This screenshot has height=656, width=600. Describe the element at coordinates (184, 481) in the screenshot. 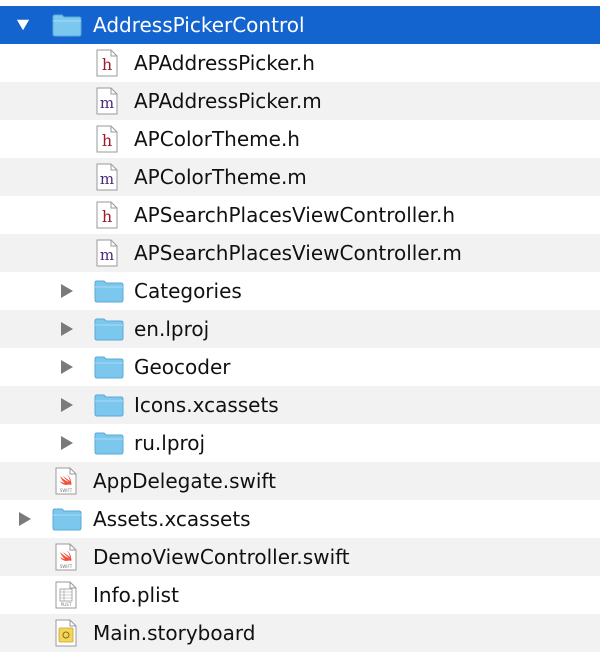

I see `row-label: AppDelegate.swift` at that location.